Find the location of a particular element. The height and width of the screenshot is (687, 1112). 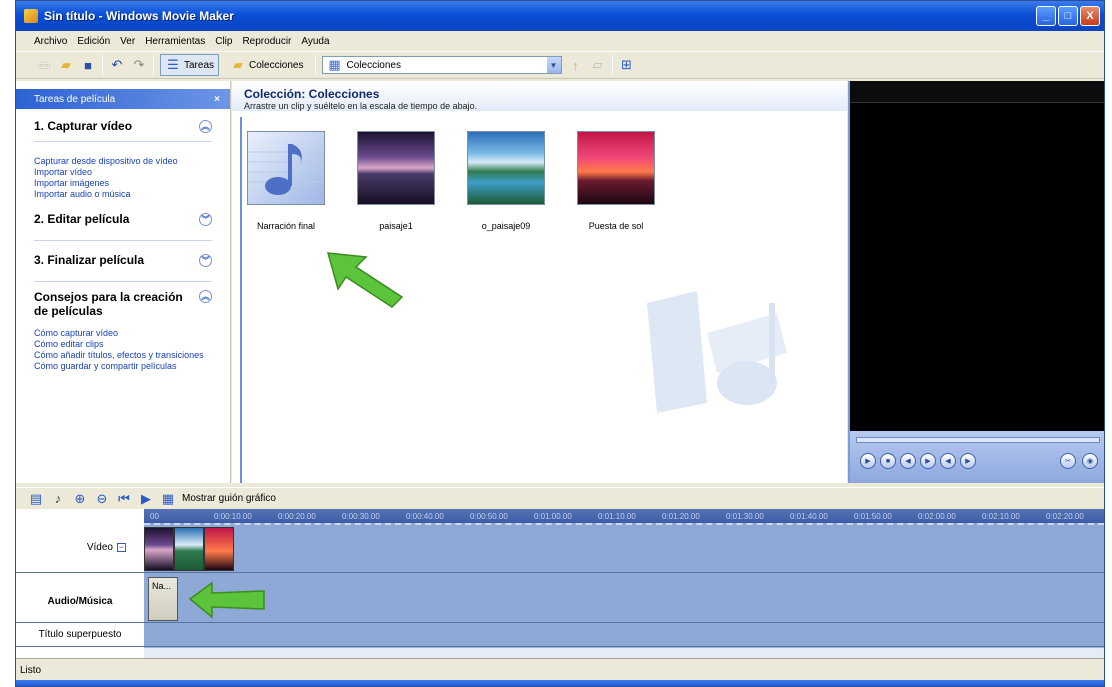

rewind-icon: ◀ is located at coordinates (948, 461).